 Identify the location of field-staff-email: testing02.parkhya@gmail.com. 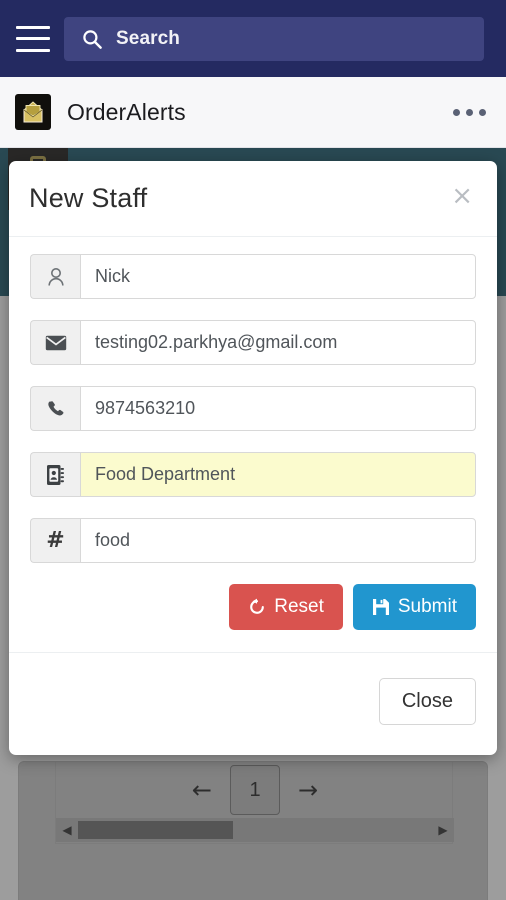
(253, 342).